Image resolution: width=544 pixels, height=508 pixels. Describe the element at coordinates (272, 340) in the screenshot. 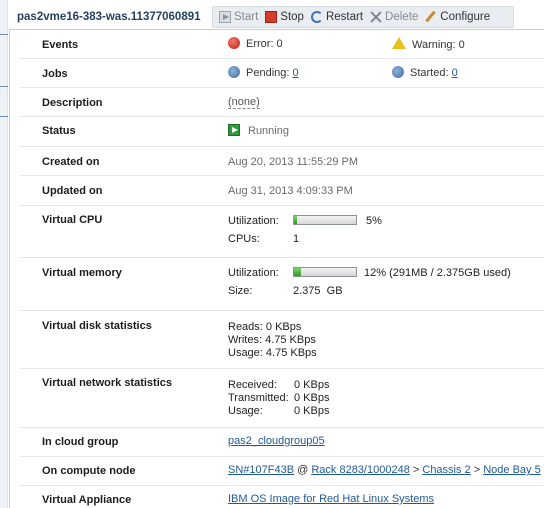

I see `disk-writes: Writes: 4.75 KBps` at that location.